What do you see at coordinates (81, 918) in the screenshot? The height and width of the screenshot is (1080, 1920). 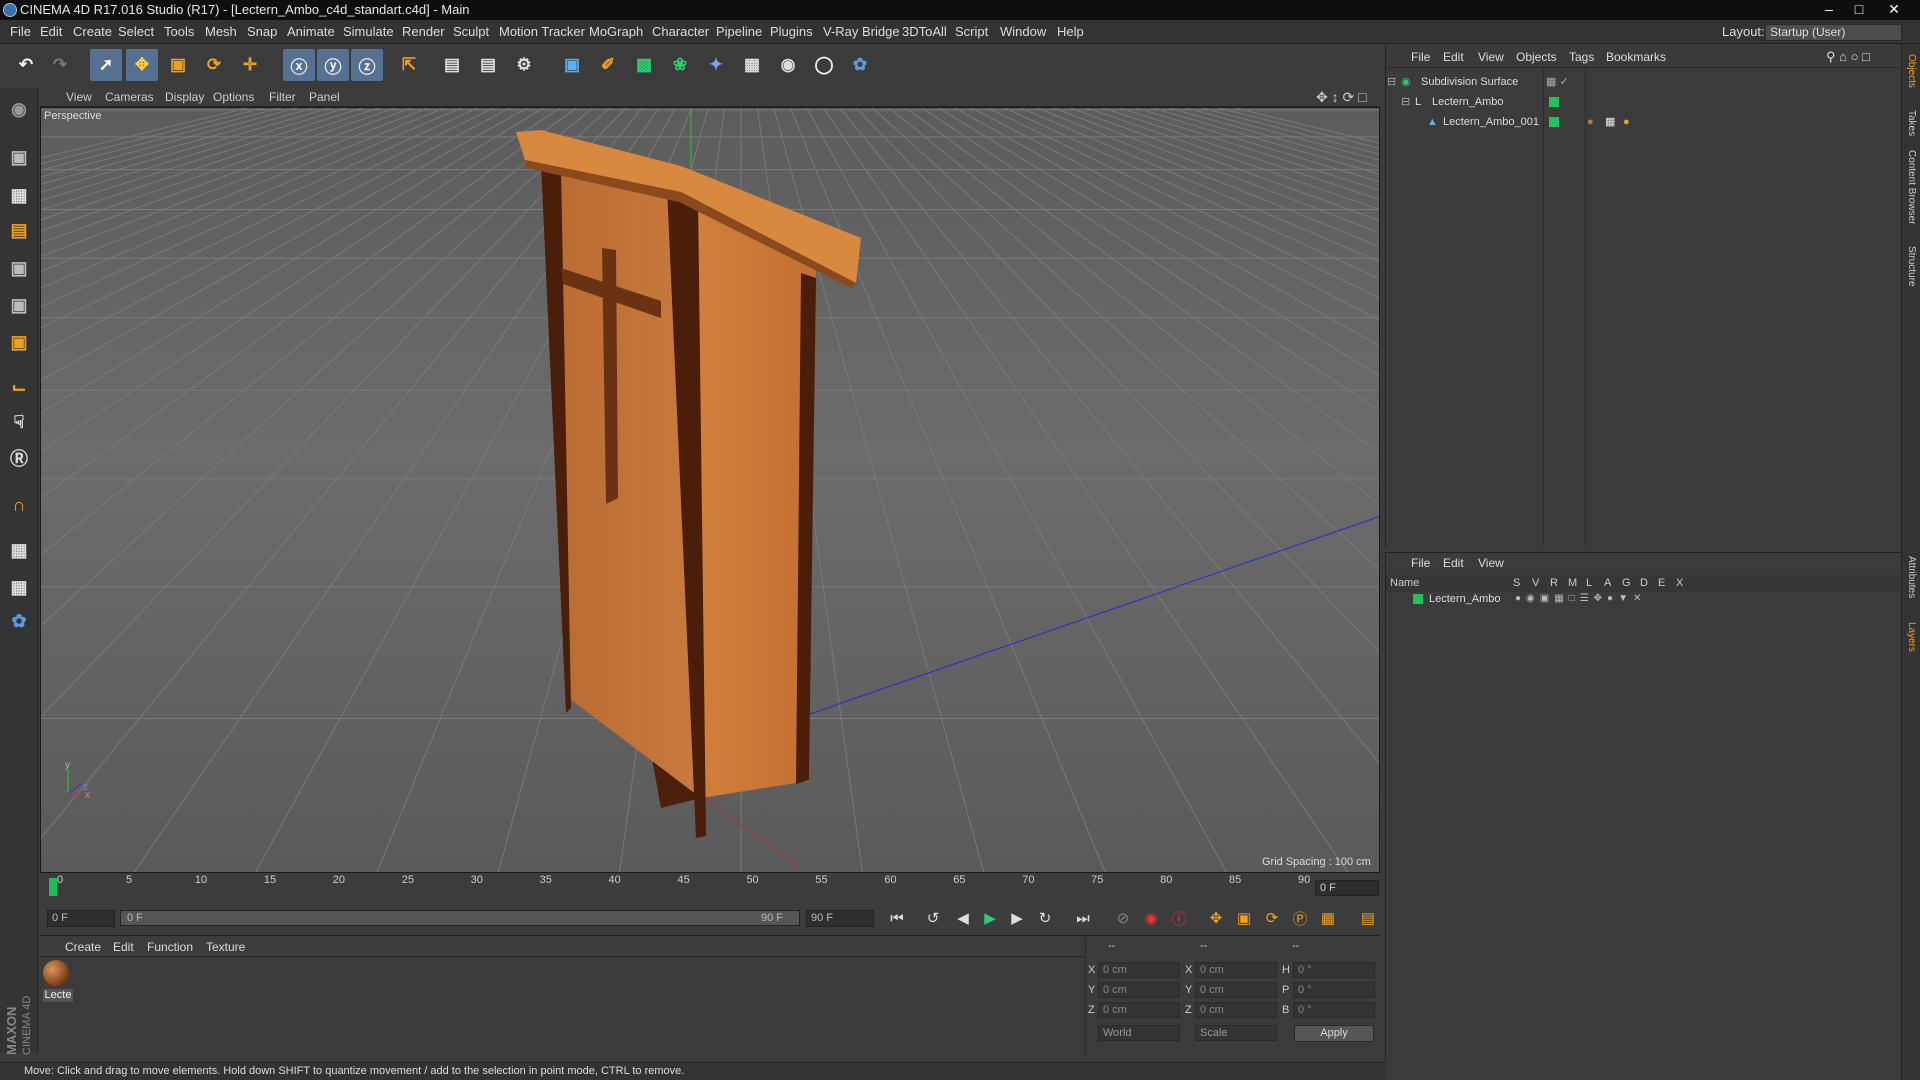 I see `start-frame-field: 0 F` at bounding box center [81, 918].